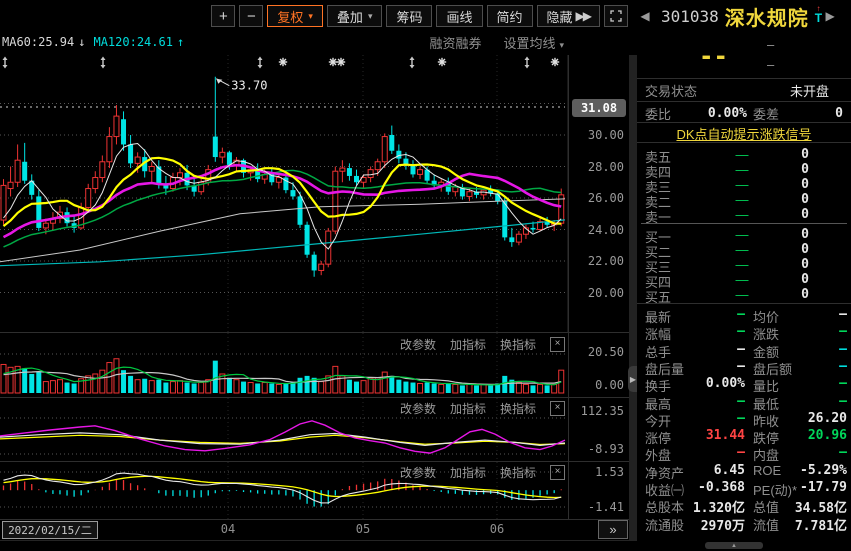 The image size is (851, 551). What do you see at coordinates (734, 545) in the screenshot?
I see `panel-collapse-handle: ▲` at bounding box center [734, 545].